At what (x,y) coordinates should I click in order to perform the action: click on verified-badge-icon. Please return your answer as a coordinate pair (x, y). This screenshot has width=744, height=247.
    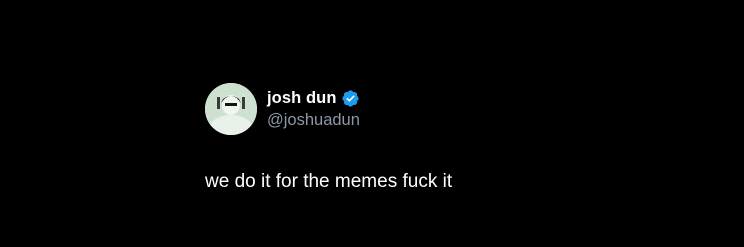
    Looking at the image, I should click on (350, 98).